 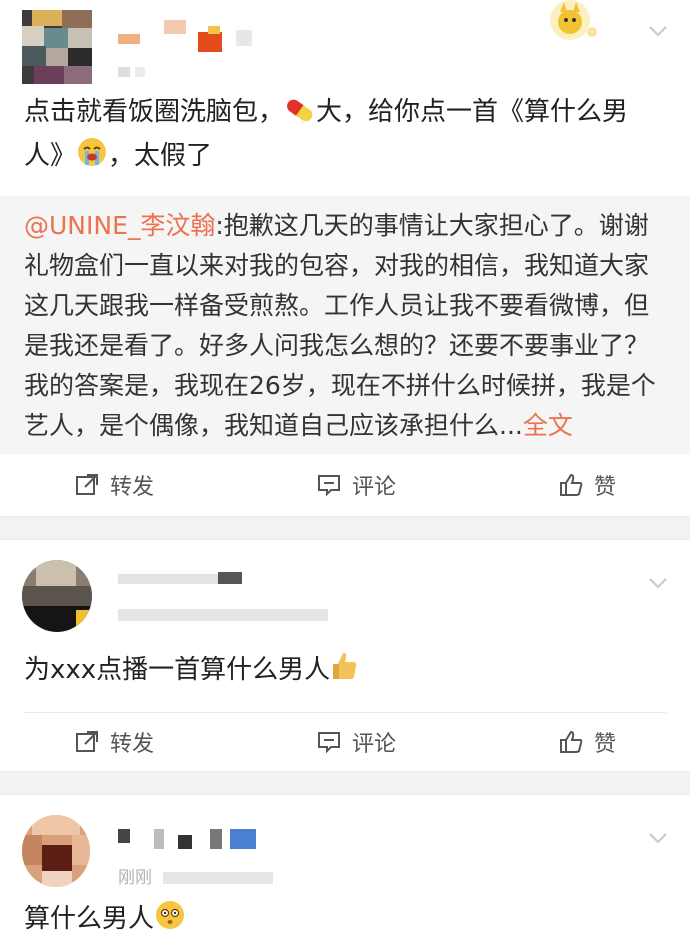 I want to click on pikachu-decoration-icon, so click(x=569, y=24).